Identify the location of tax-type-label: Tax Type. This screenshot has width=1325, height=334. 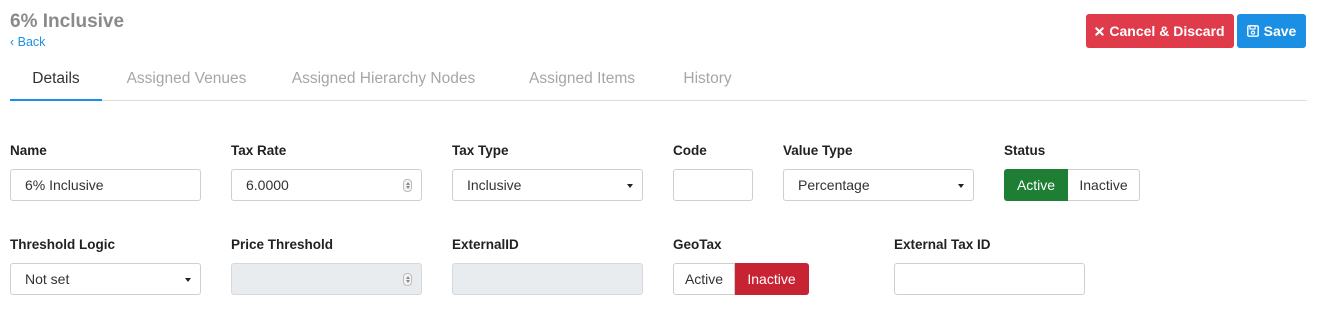
(480, 150).